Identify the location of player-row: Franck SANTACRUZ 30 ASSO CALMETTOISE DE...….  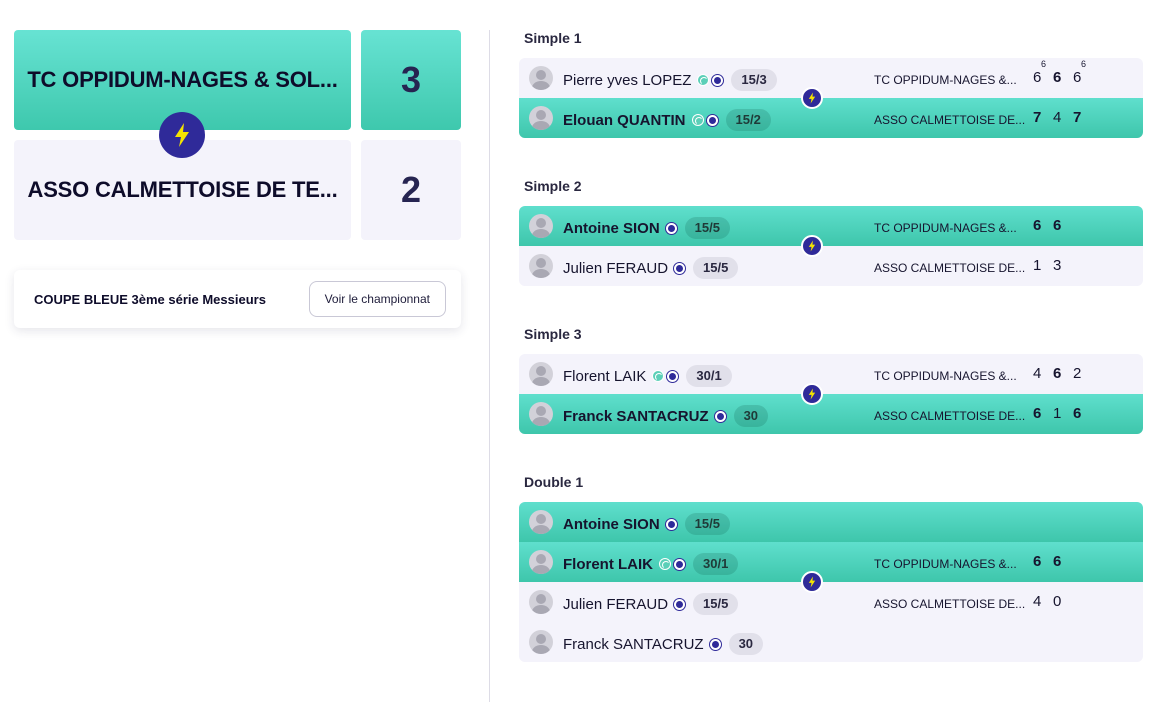
(831, 414).